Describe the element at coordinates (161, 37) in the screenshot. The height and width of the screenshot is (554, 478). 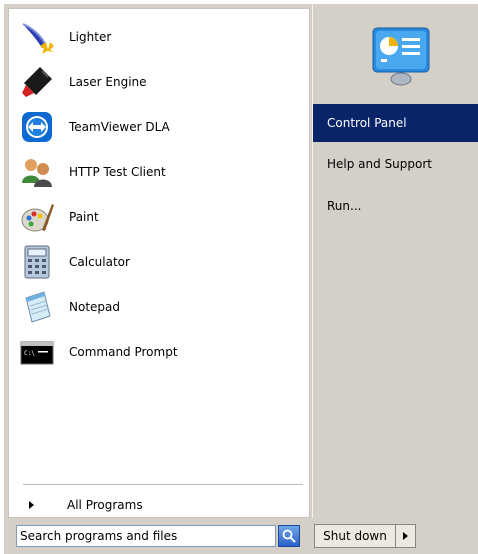
I see `program-item-lighter: Lighter` at that location.